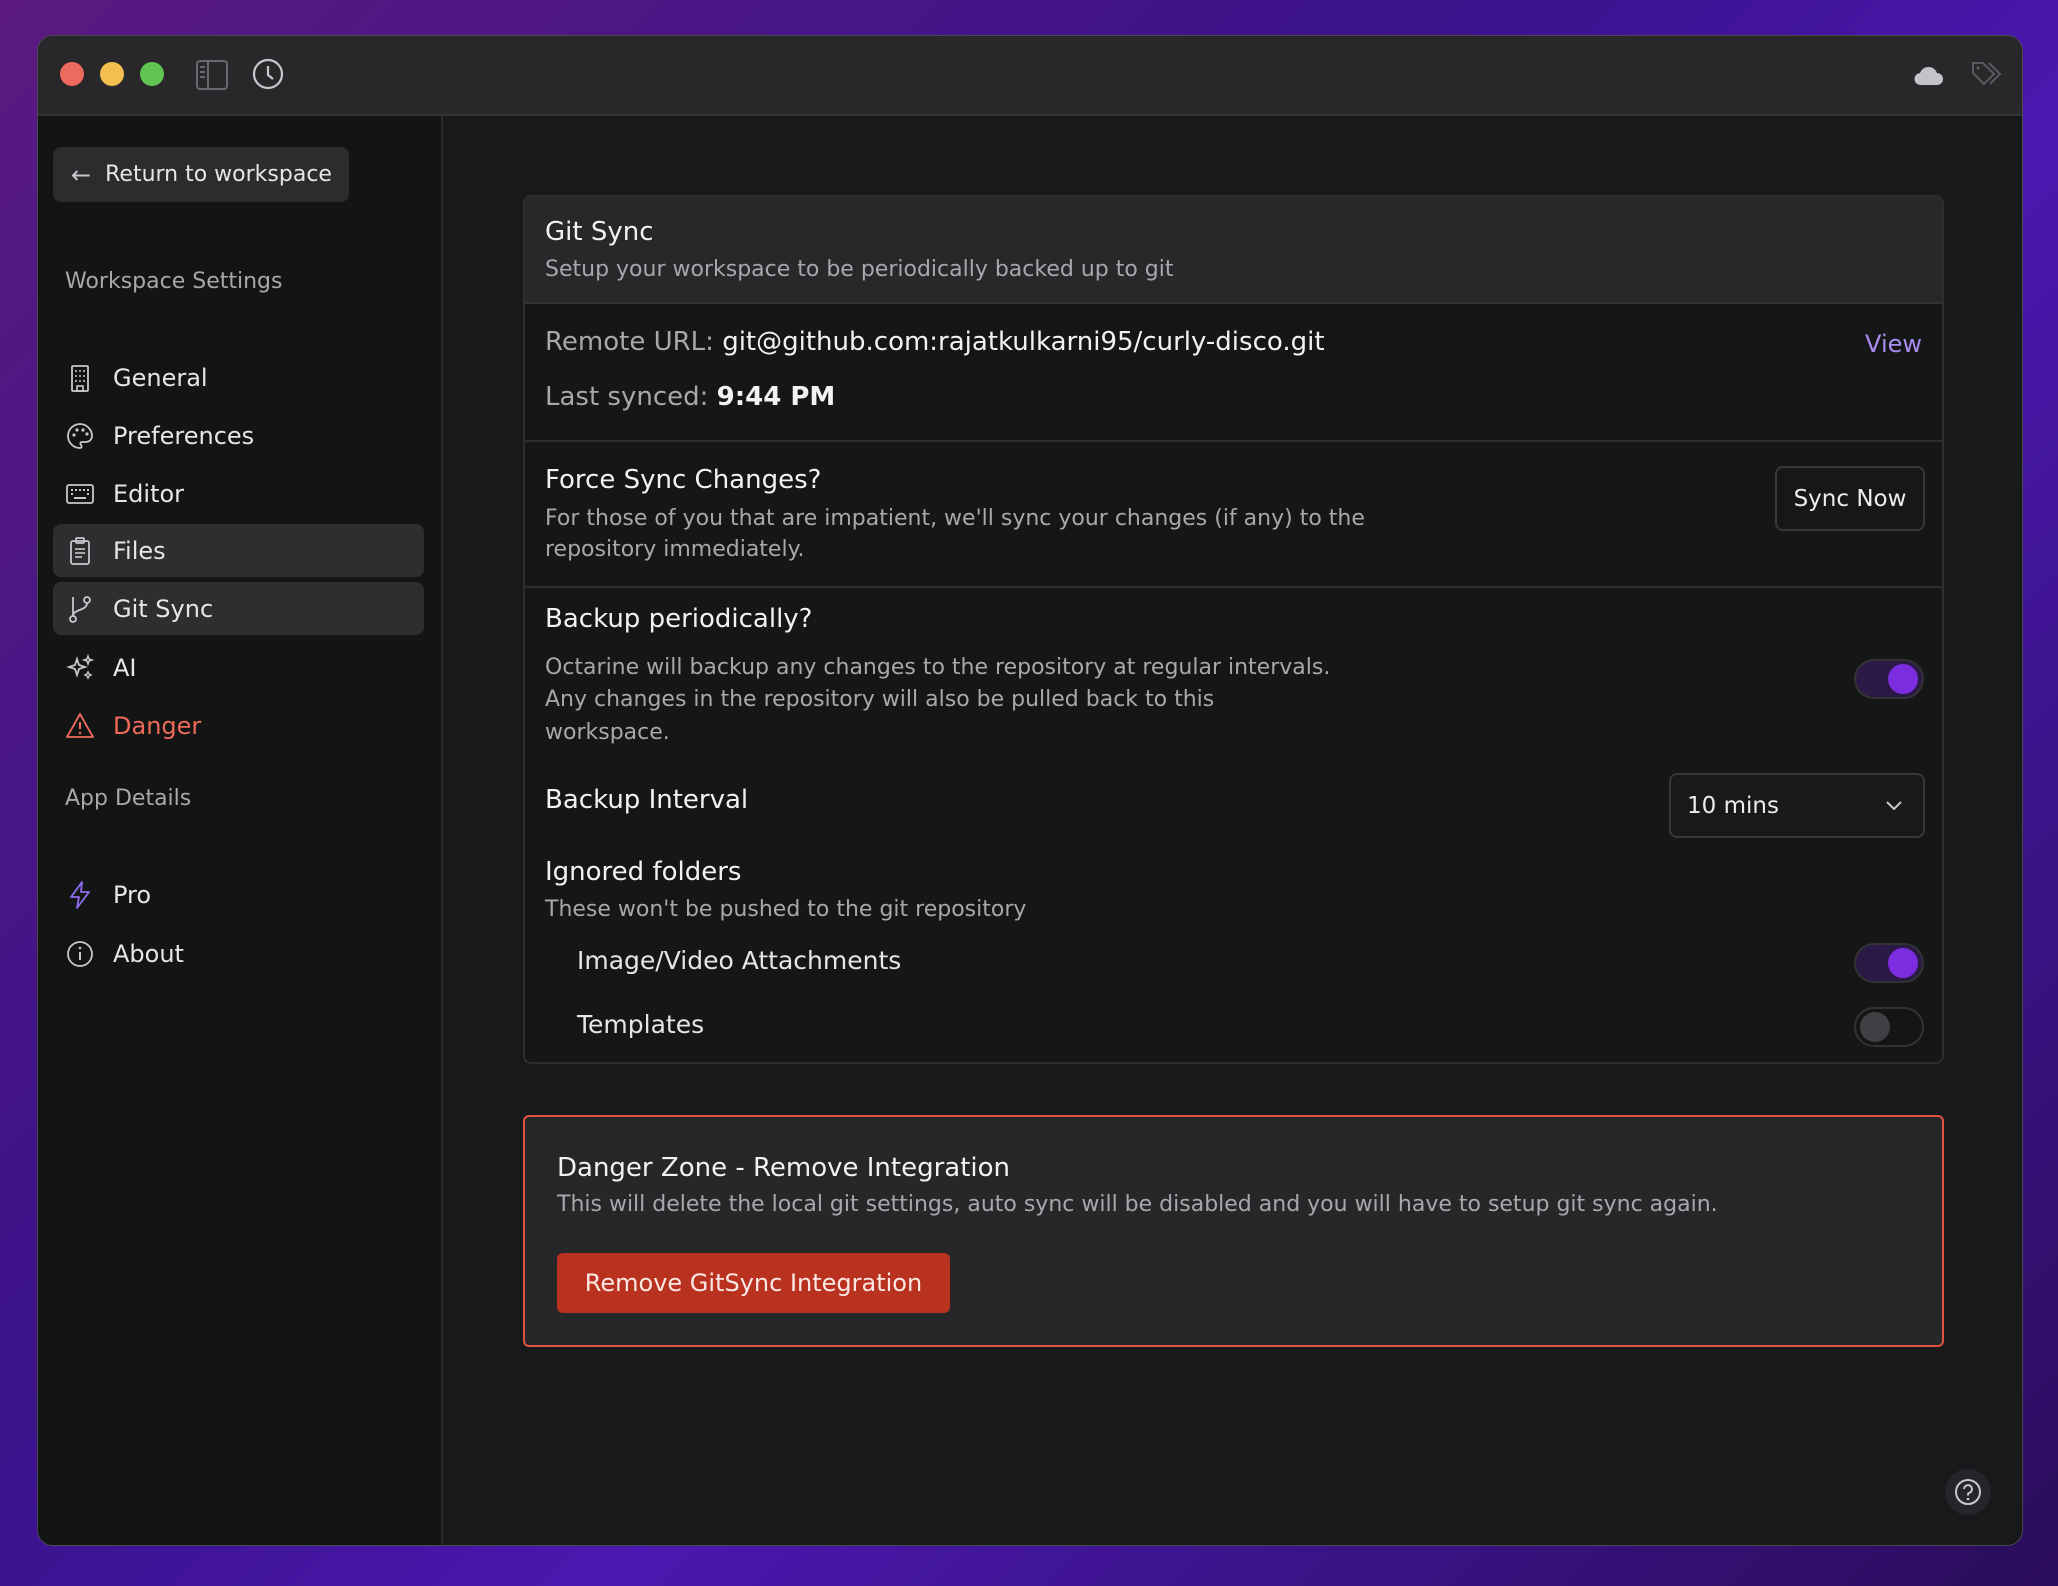  What do you see at coordinates (218, 174) in the screenshot?
I see `return-label: Return to workspace` at bounding box center [218, 174].